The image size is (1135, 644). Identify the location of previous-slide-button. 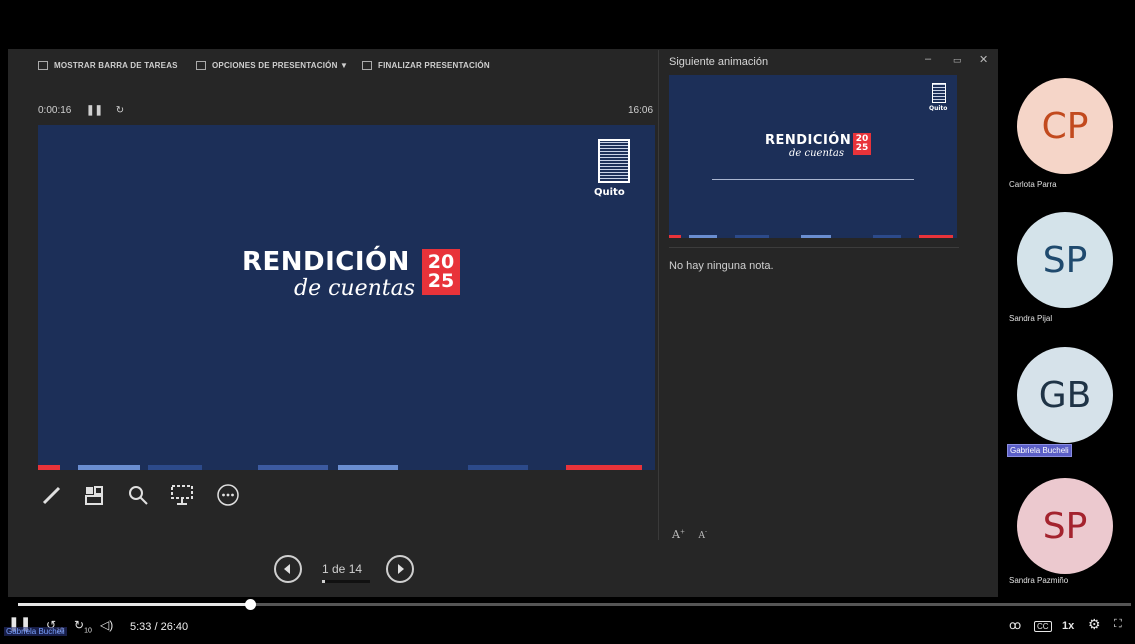
(288, 569).